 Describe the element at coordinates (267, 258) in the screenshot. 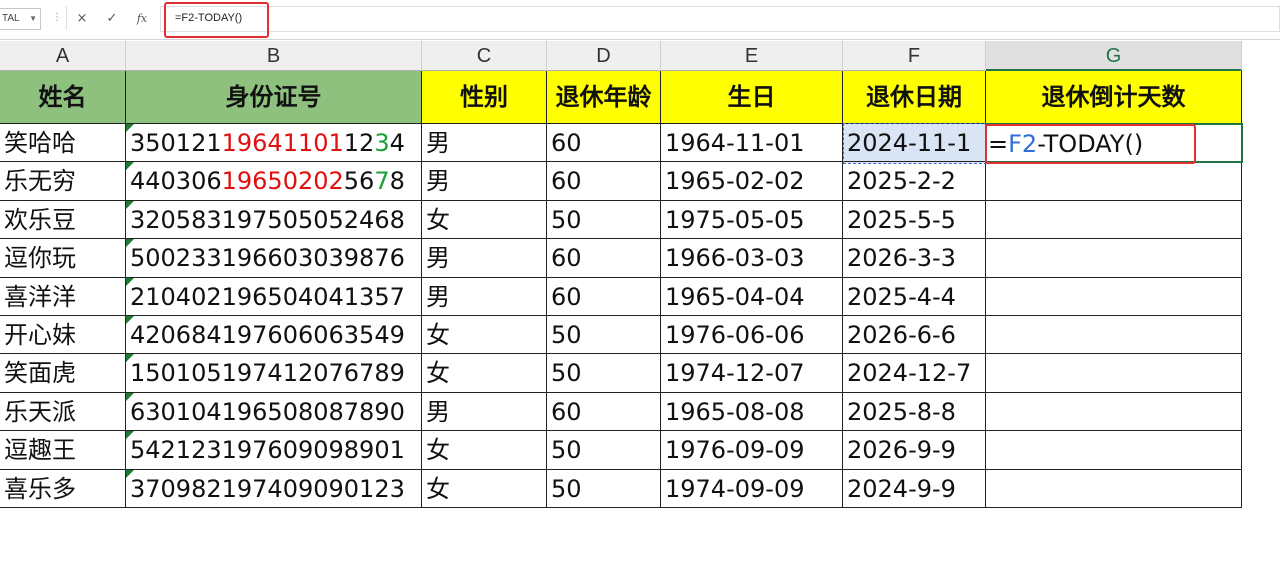

I see `id-value: 500233196603039876` at that location.